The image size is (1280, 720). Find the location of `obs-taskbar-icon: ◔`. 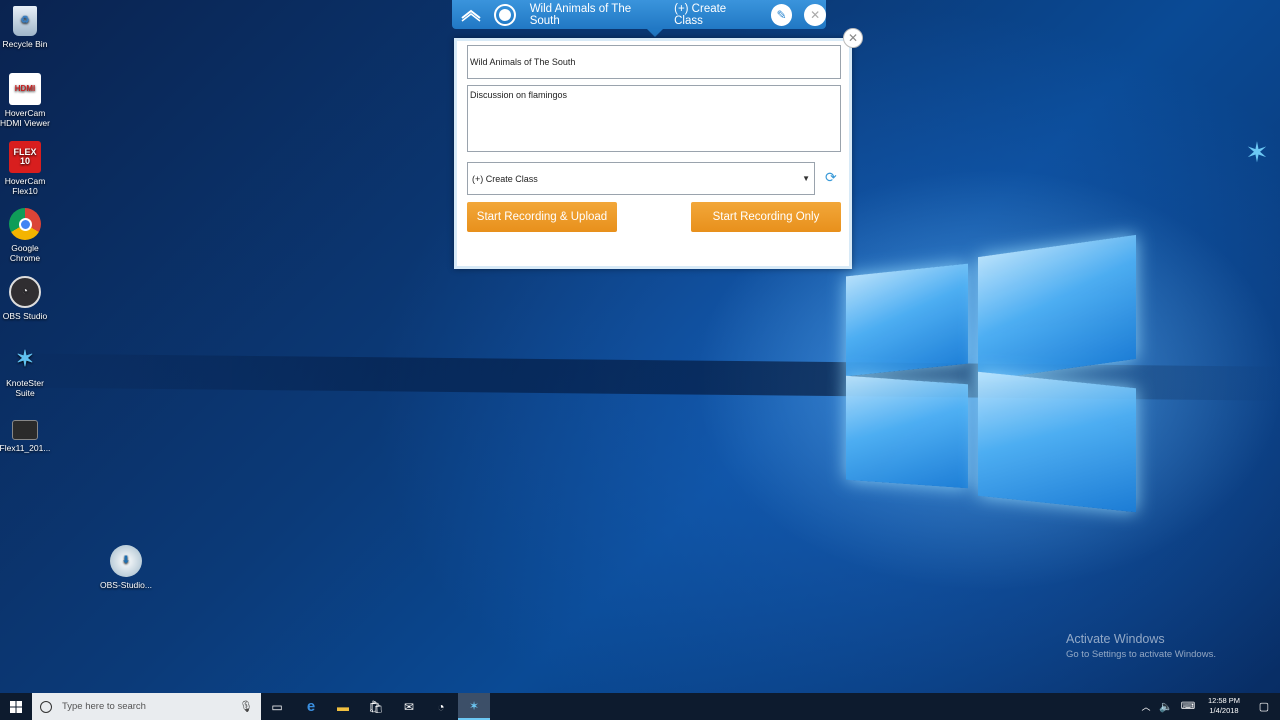

obs-taskbar-icon: ◔ is located at coordinates (441, 706).